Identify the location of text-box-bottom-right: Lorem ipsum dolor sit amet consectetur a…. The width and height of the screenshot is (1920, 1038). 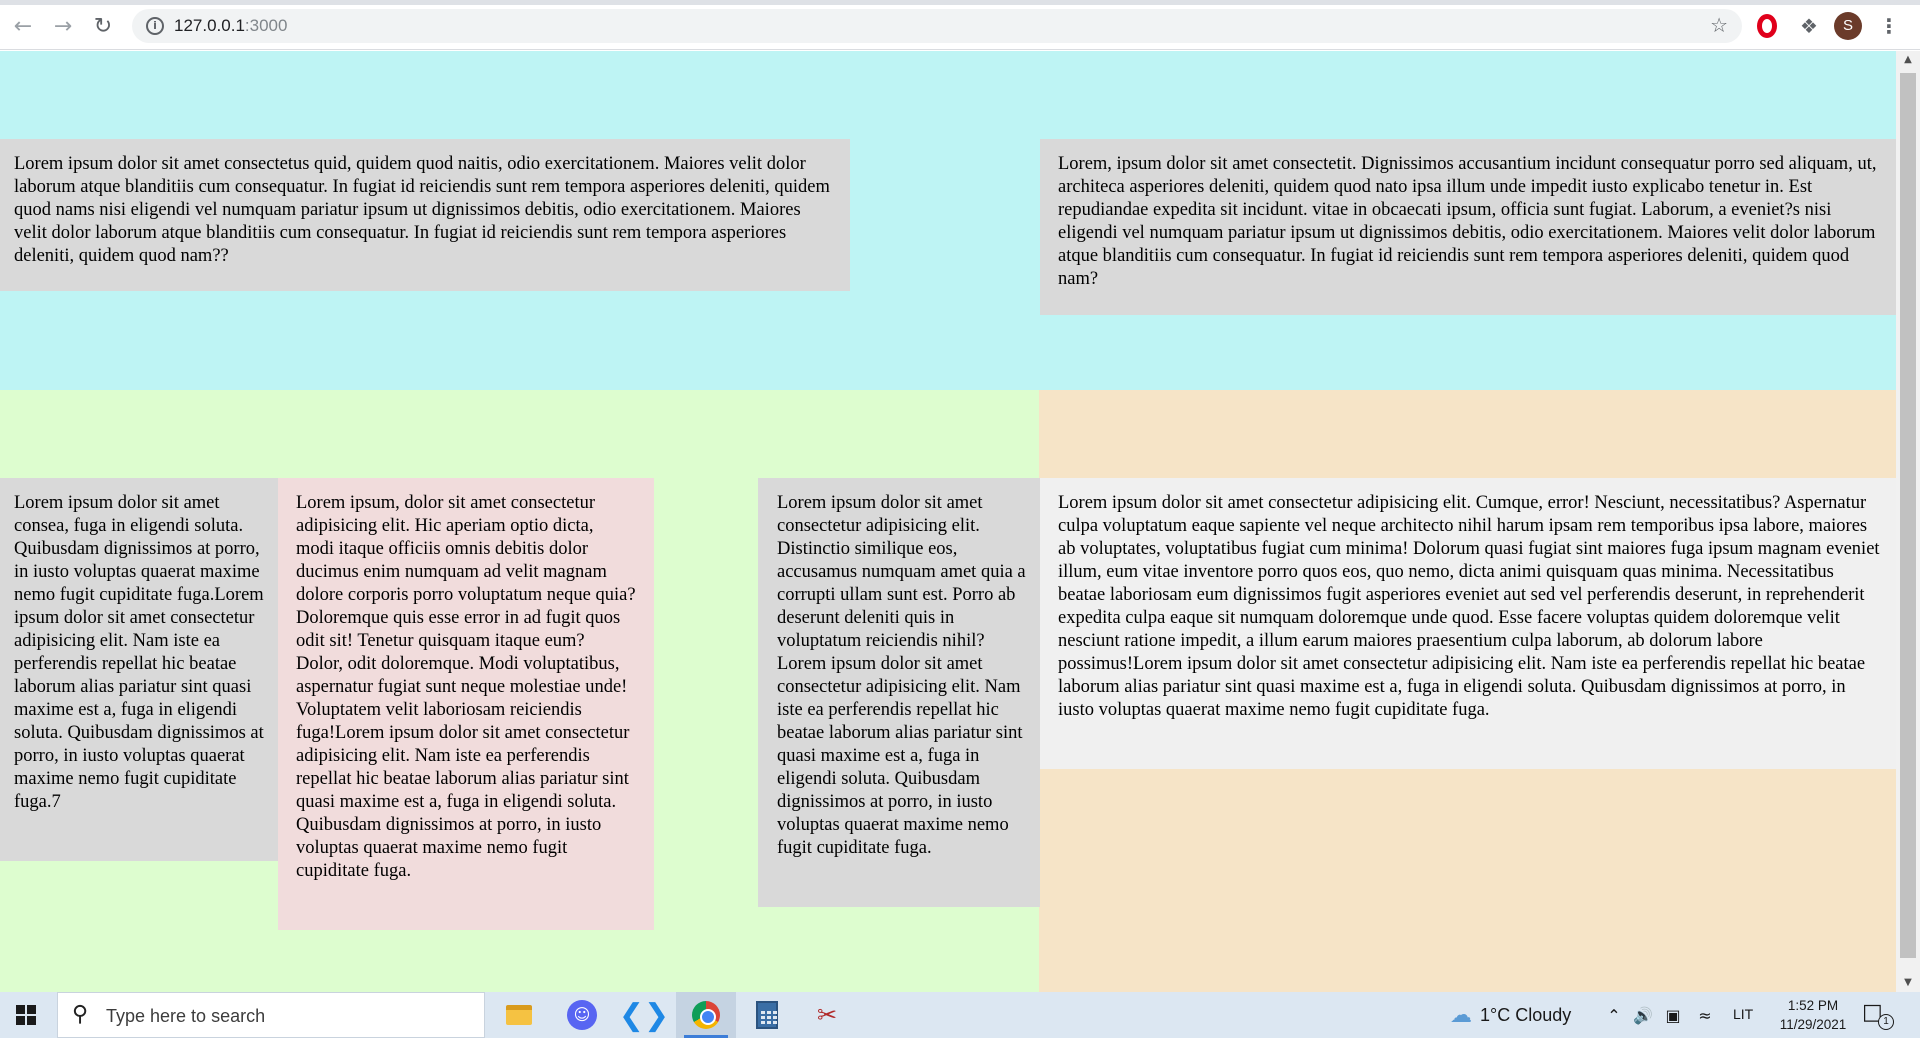
(1468, 623).